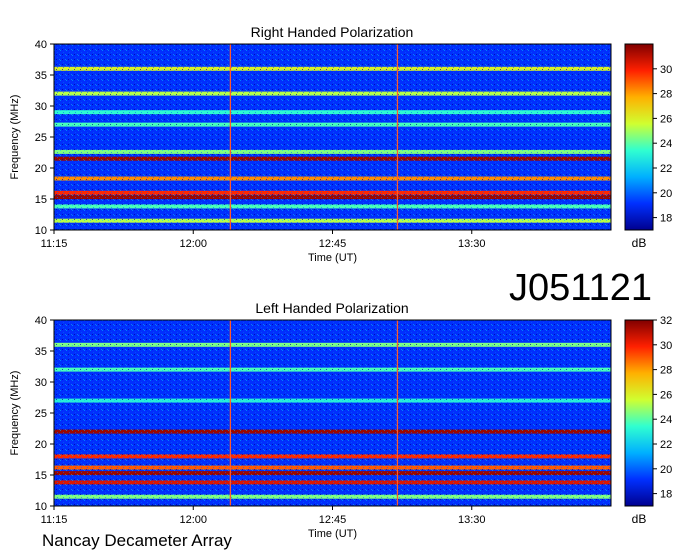 This screenshot has height=552, width=680. Describe the element at coordinates (331, 308) in the screenshot. I see `panel-title: Left Handed Polarization` at that location.